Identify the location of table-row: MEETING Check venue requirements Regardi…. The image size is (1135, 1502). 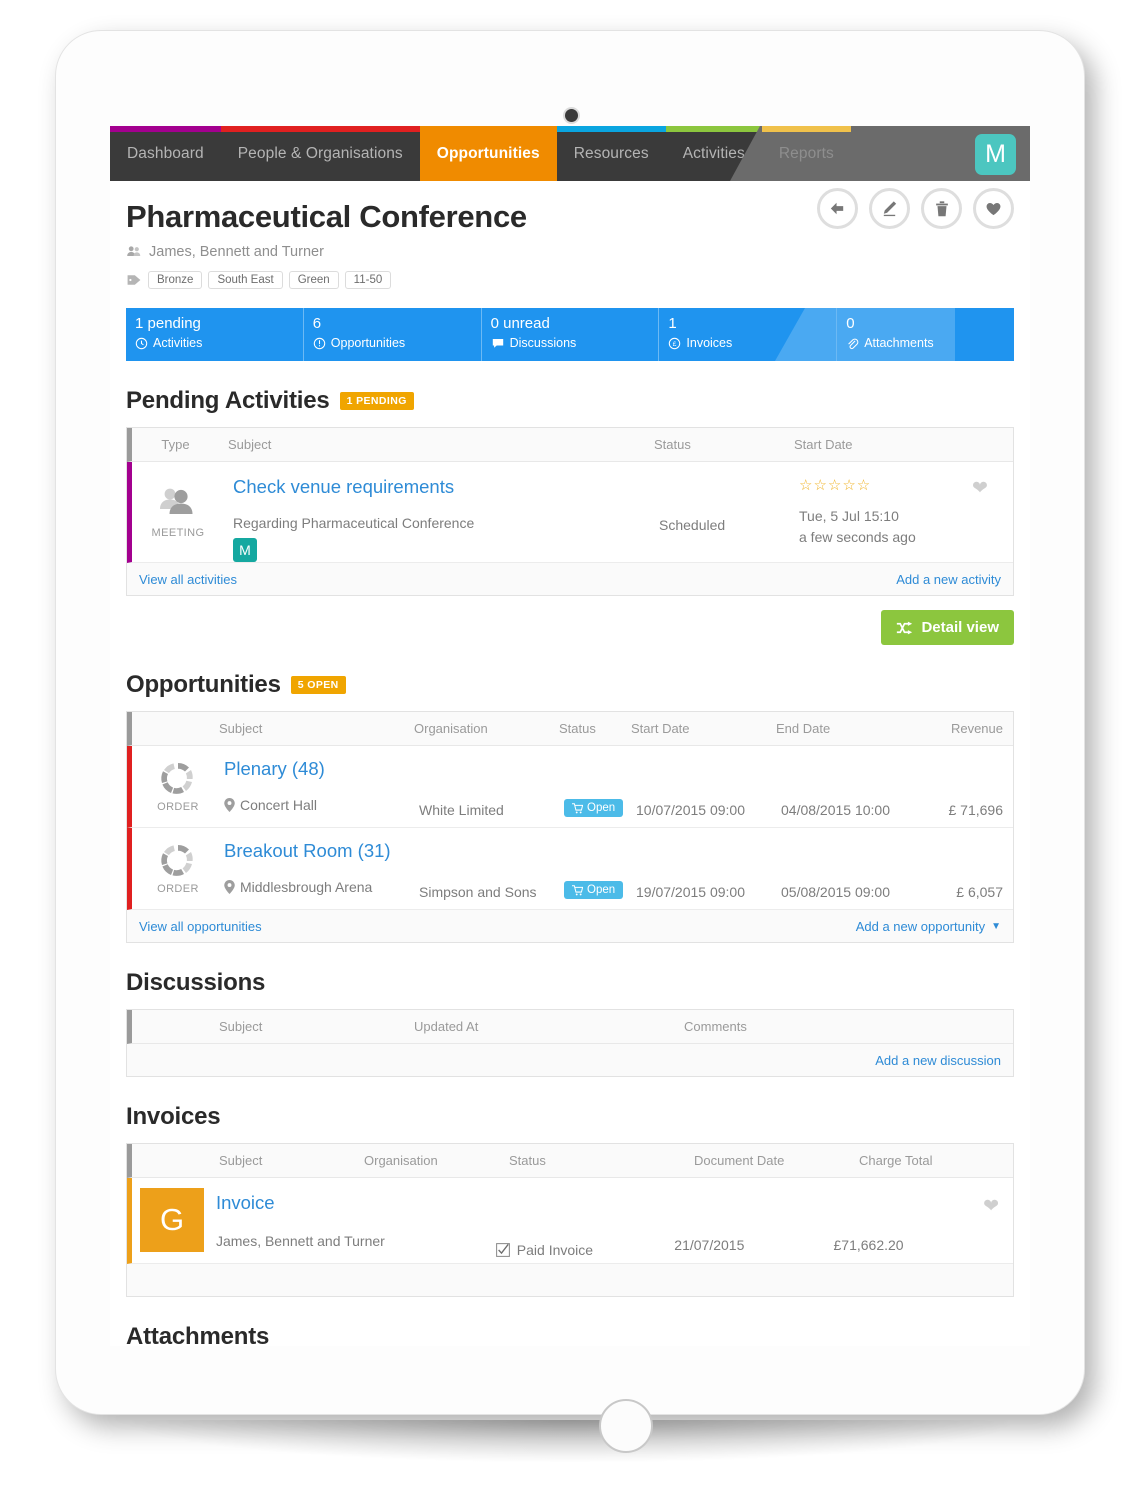
(570, 512).